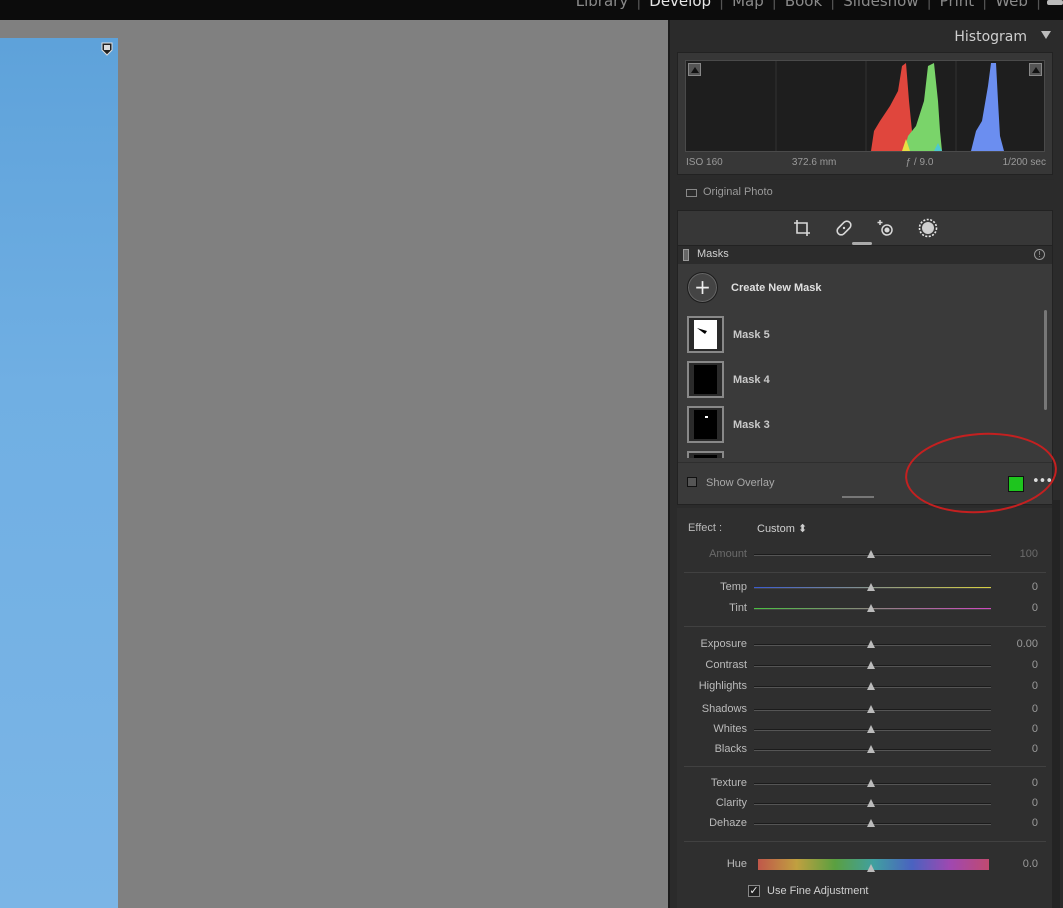 The image size is (1063, 908). I want to click on mask-label: Mask 3, so click(751, 424).